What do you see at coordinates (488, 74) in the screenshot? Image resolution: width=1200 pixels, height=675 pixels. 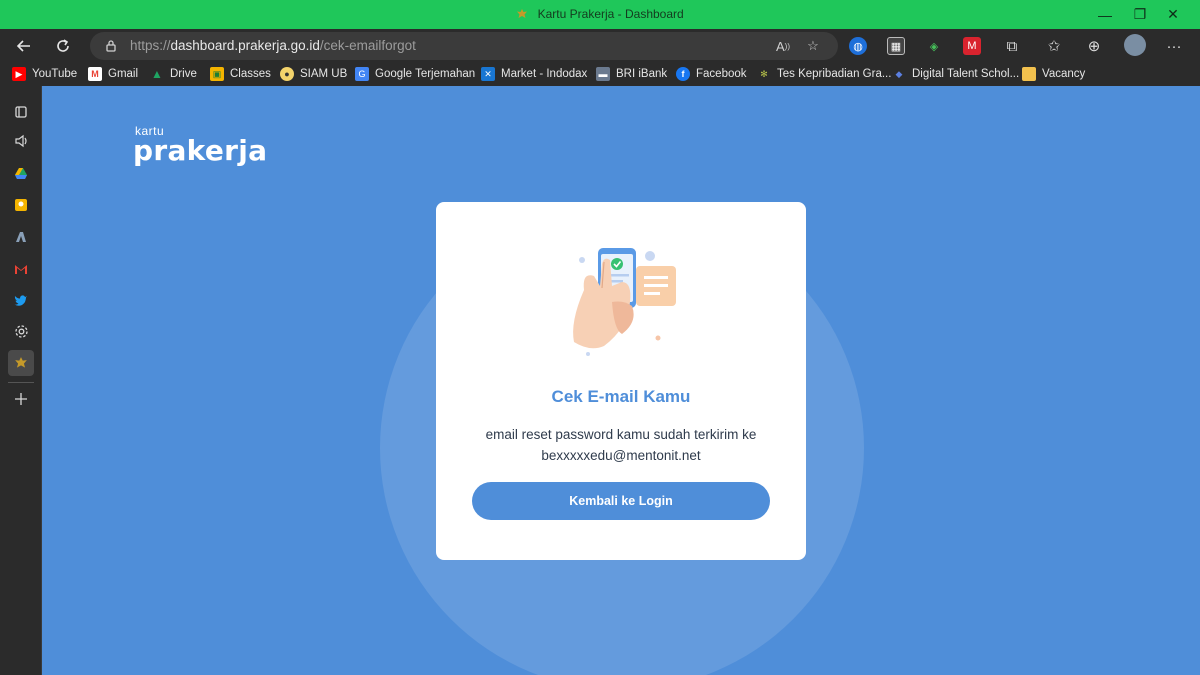 I see `indodax-icon: ✕` at bounding box center [488, 74].